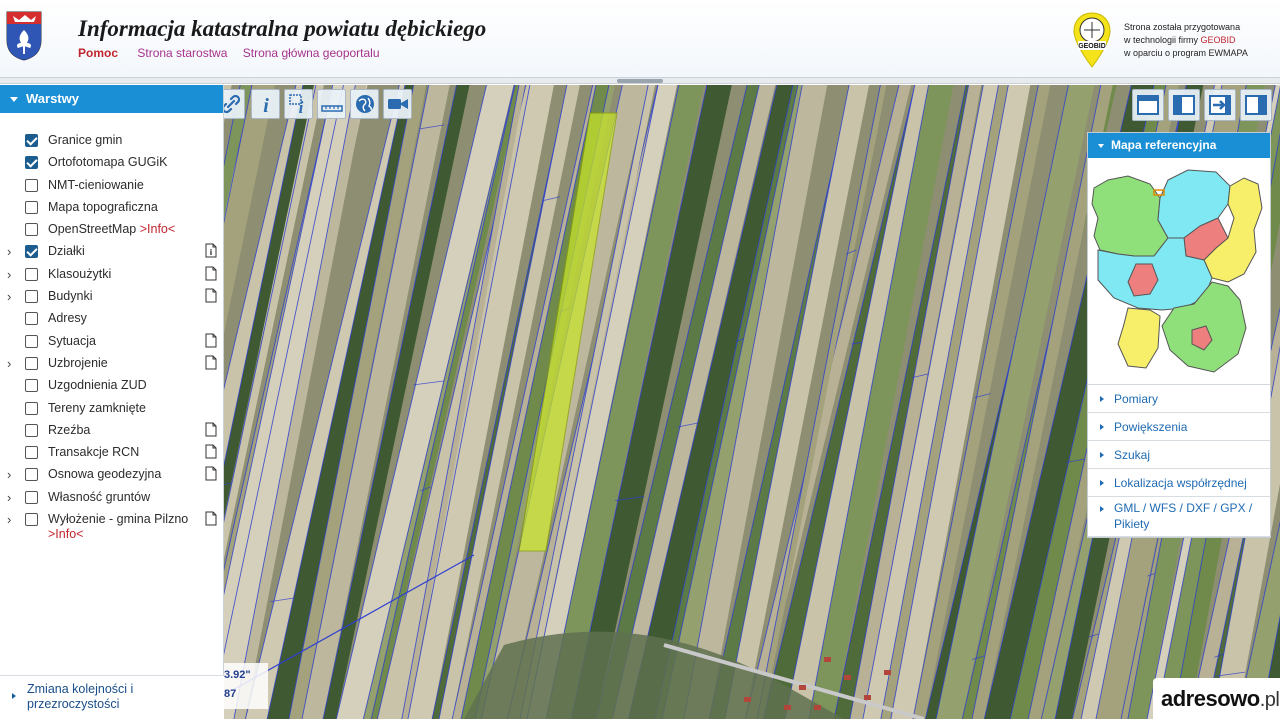 This screenshot has width=1280, height=719. I want to click on layer-row: Granice gmin, so click(112, 142).